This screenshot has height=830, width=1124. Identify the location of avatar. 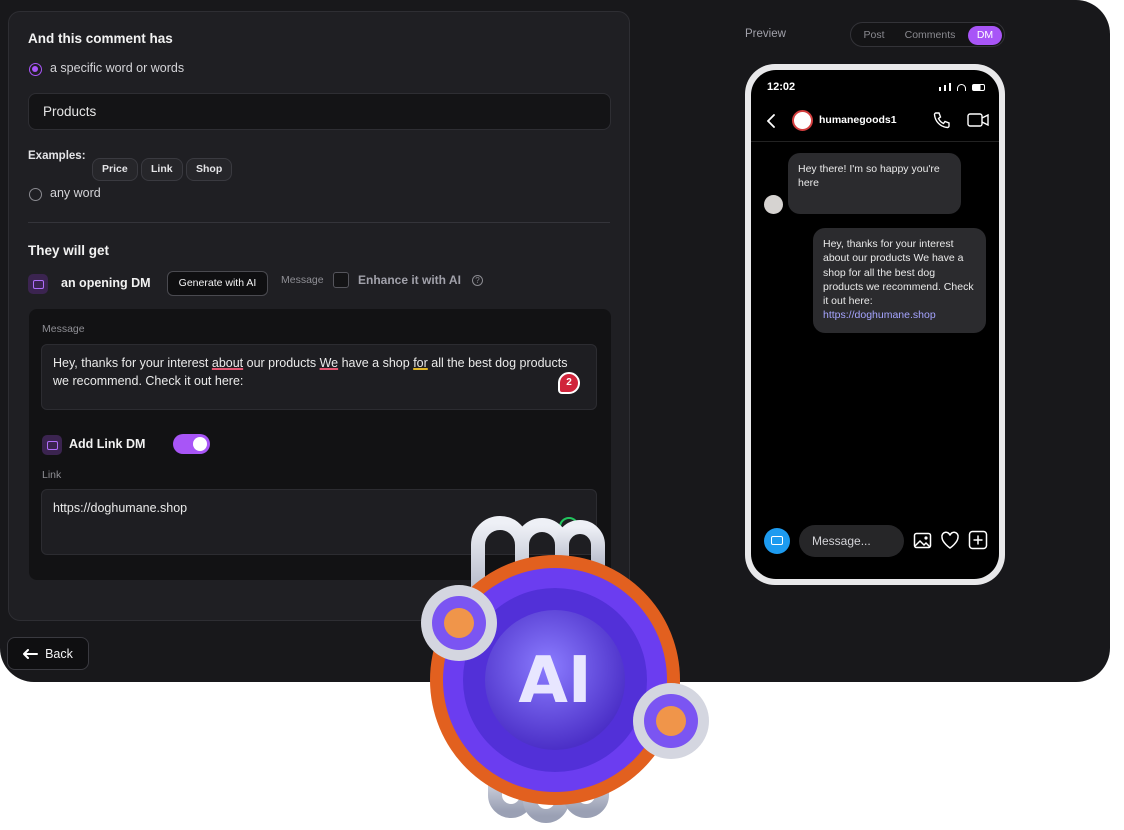
(802, 120).